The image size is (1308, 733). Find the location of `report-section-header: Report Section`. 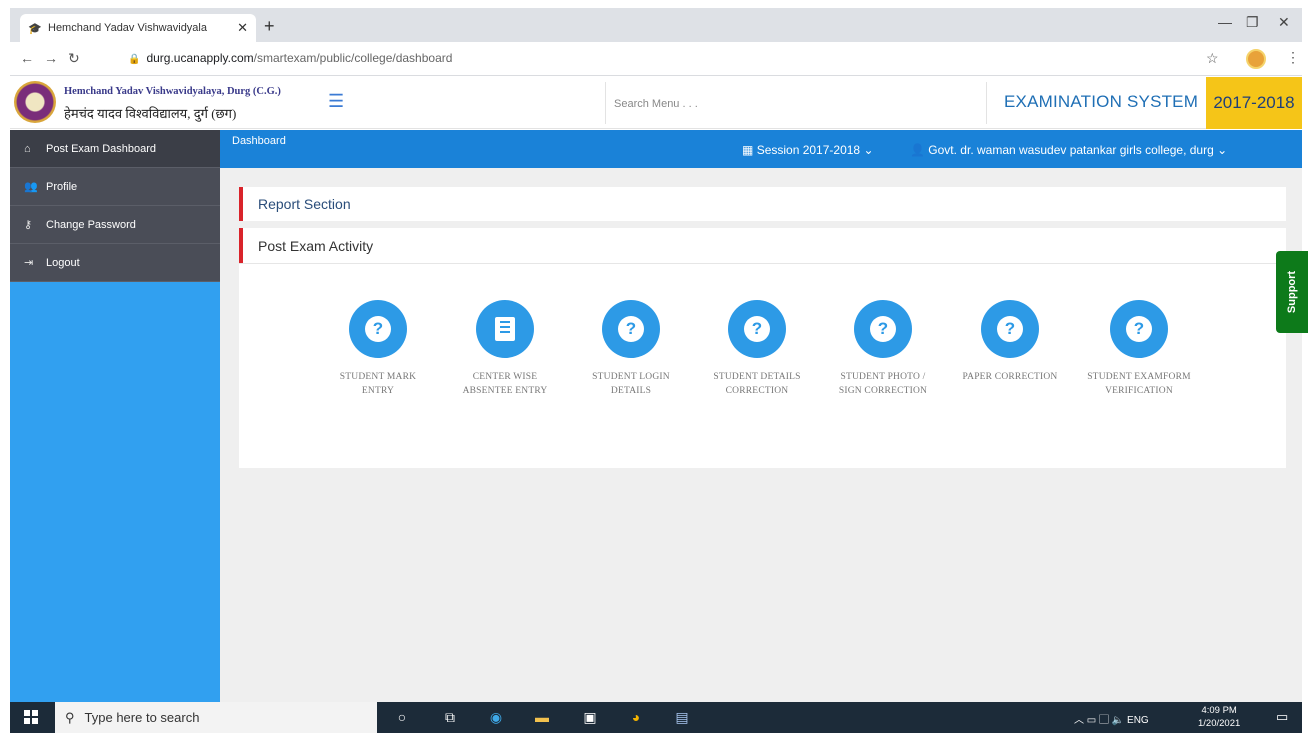

report-section-header: Report Section is located at coordinates (762, 204).